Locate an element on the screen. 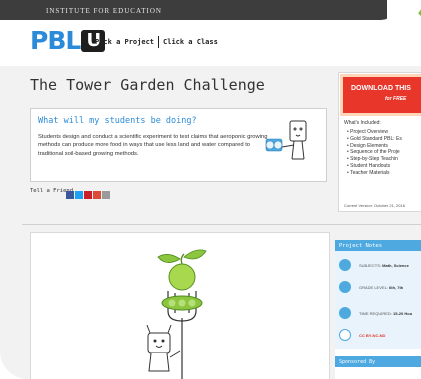 The height and width of the screenshot is (379, 421). email-icon is located at coordinates (106, 195).